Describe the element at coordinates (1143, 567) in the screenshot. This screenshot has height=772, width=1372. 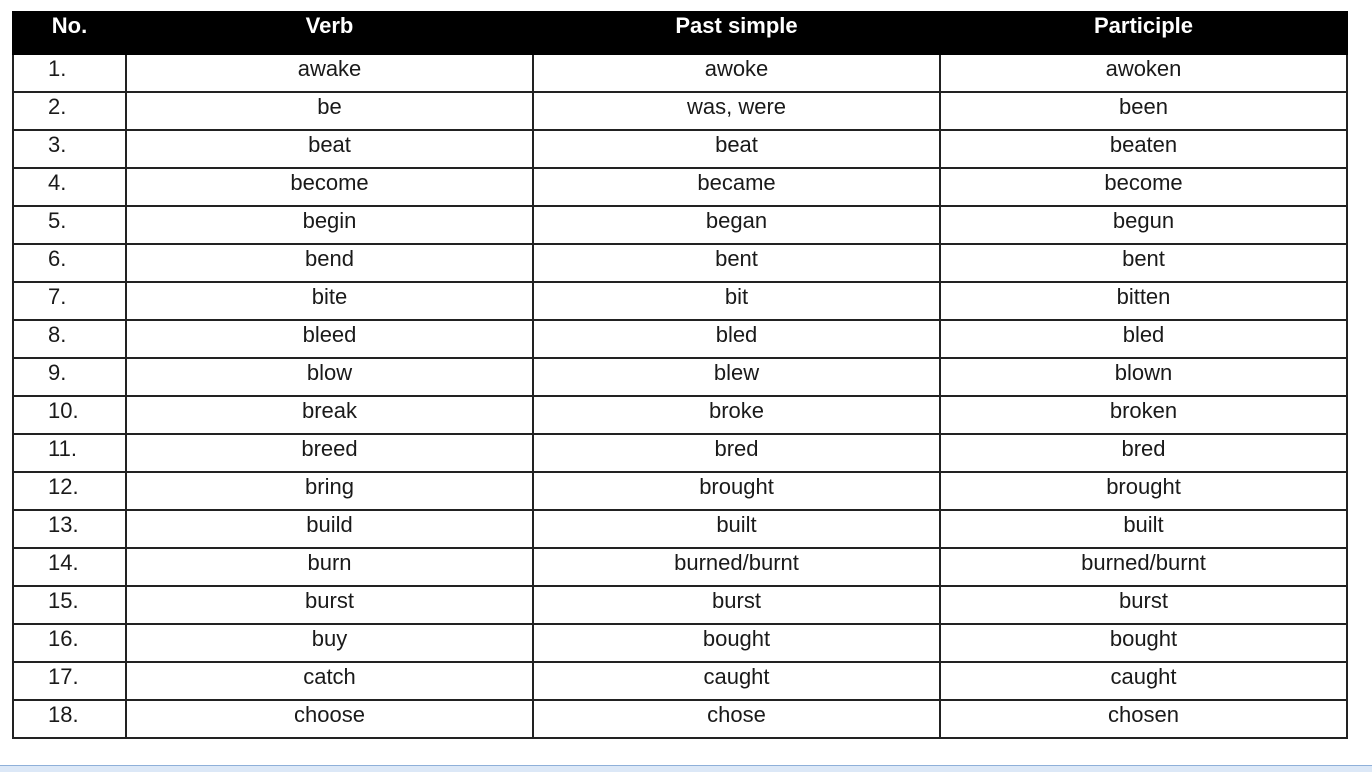
I see `participle-cell: burned/burnt` at that location.